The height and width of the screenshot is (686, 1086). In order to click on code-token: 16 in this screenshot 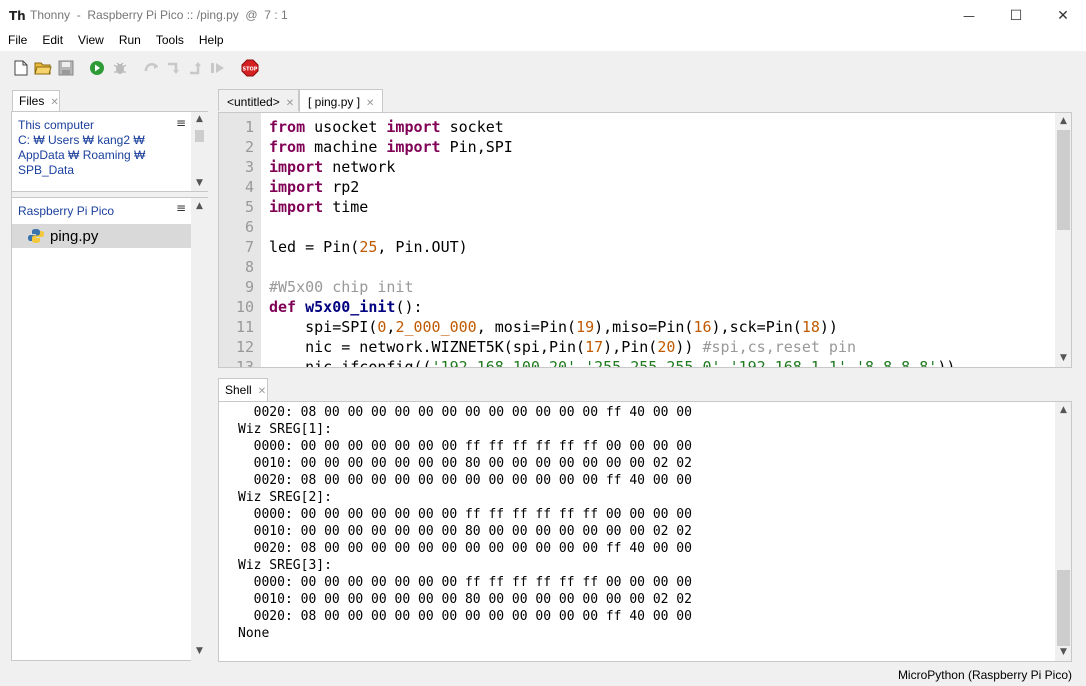, I will do `click(702, 327)`.